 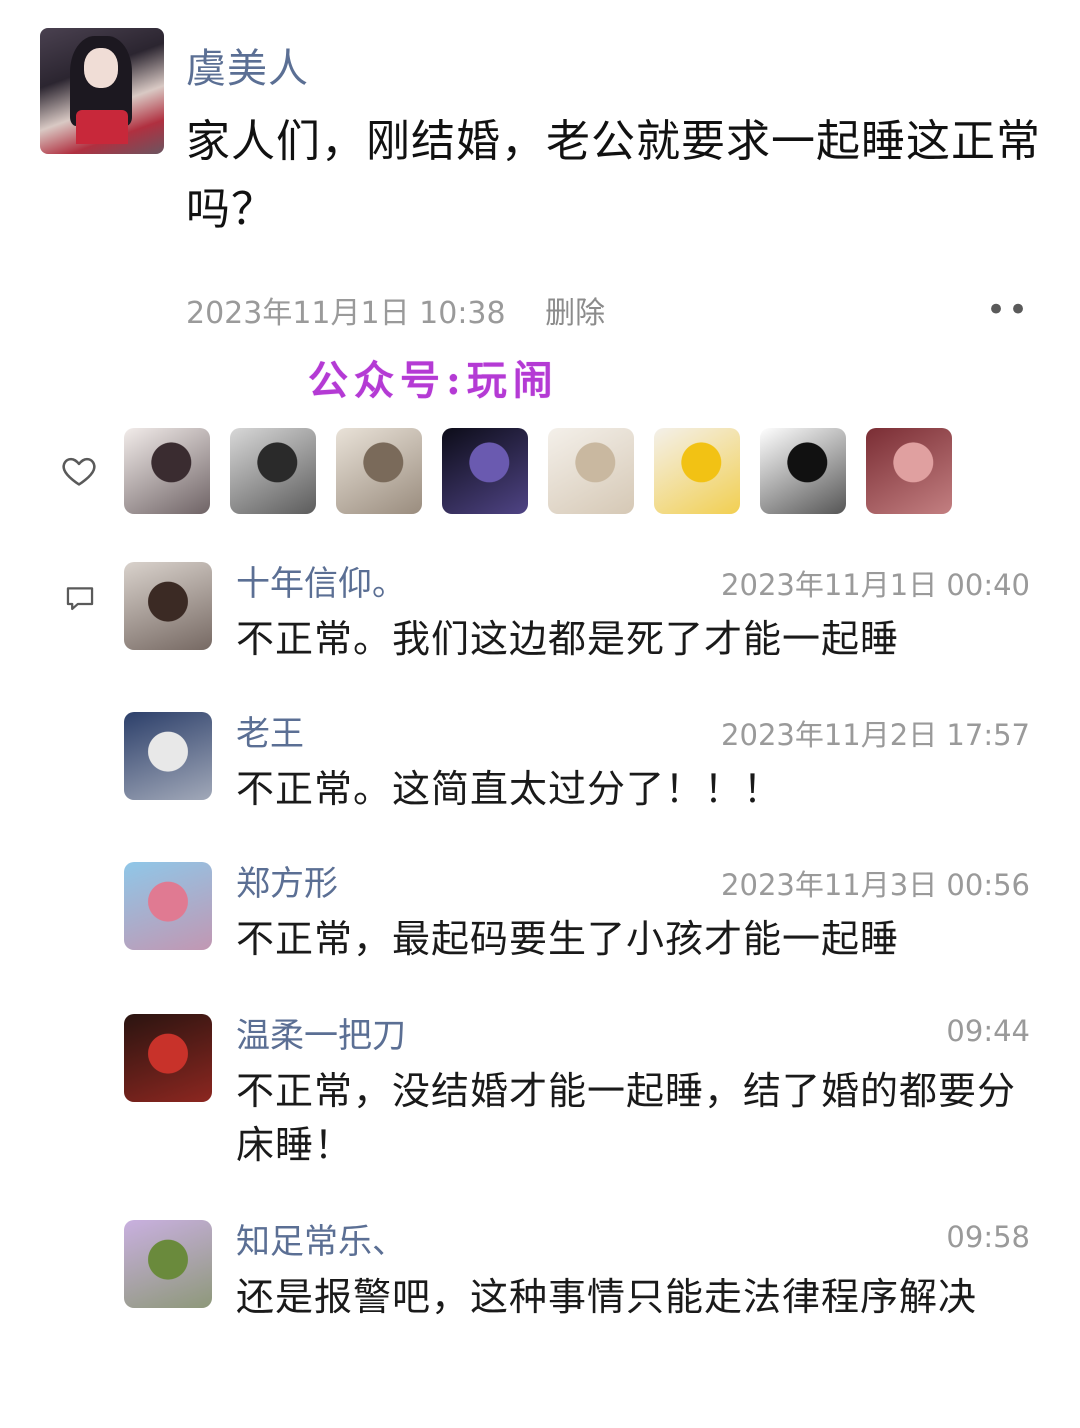 I want to click on comment-text: 不正常。我们这边都是死了才能一起睡, so click(x=568, y=639).